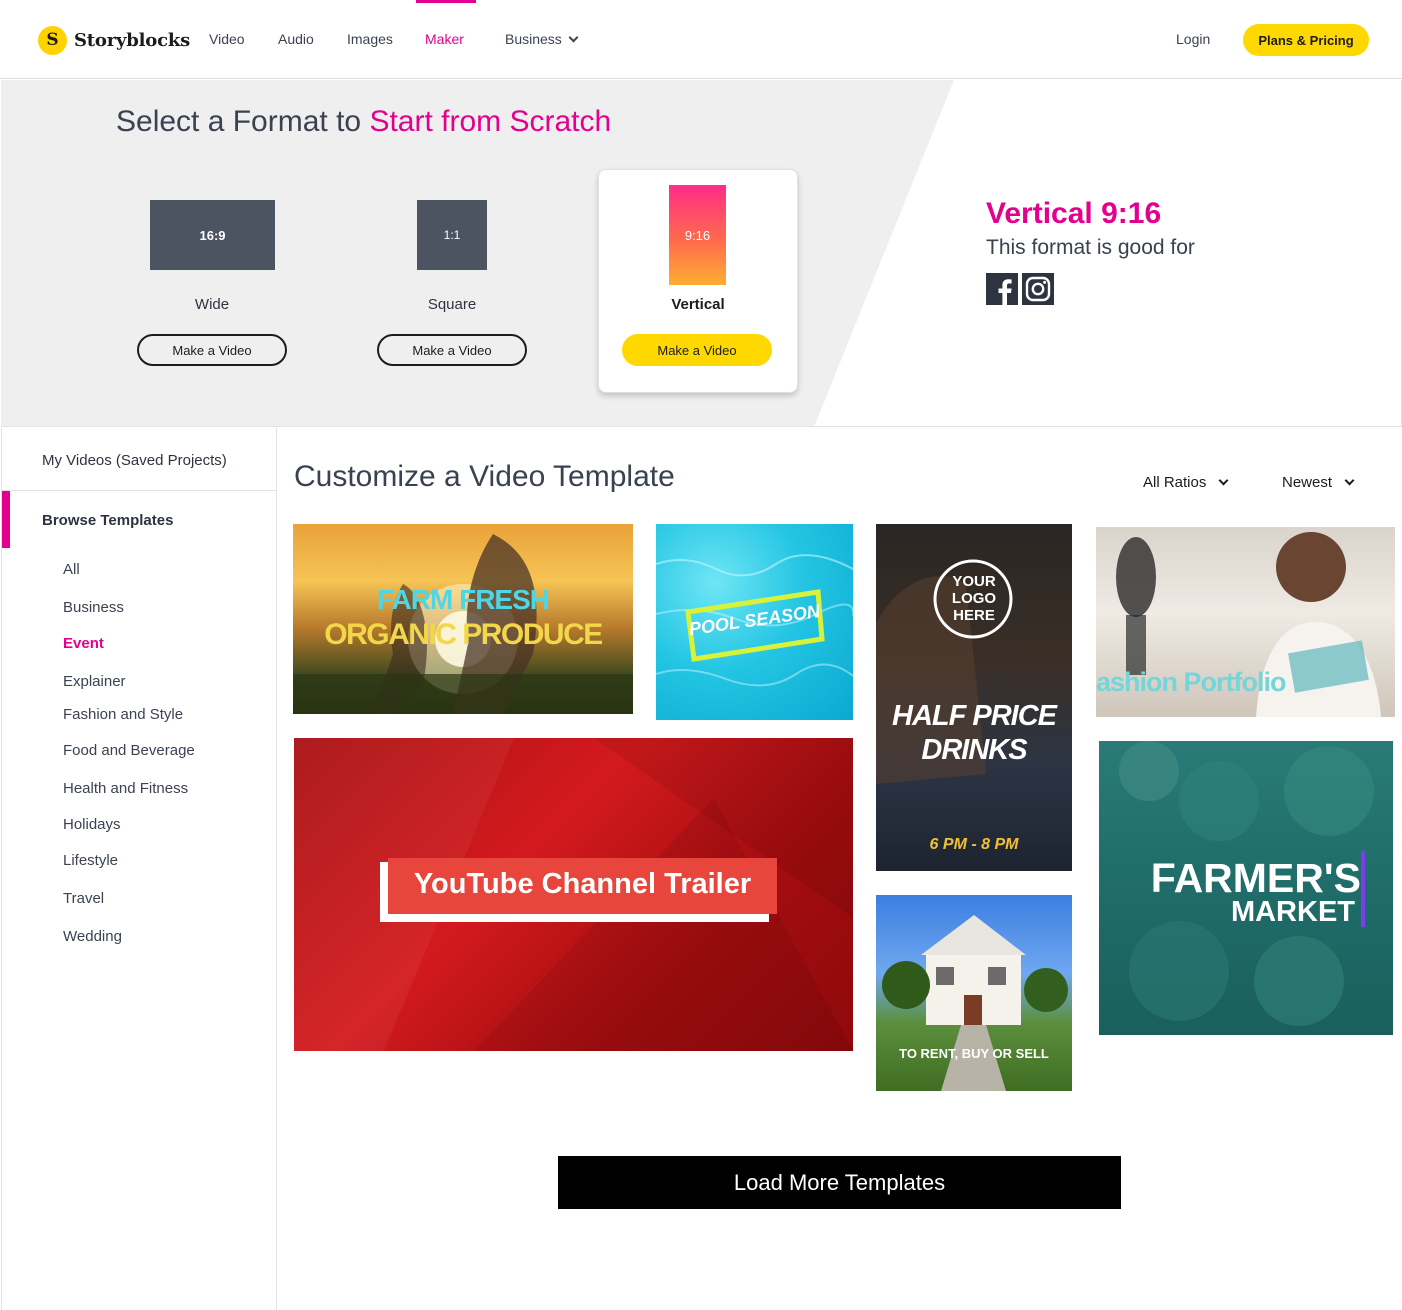  What do you see at coordinates (698, 304) in the screenshot?
I see `vertical-format-label: Vertical` at bounding box center [698, 304].